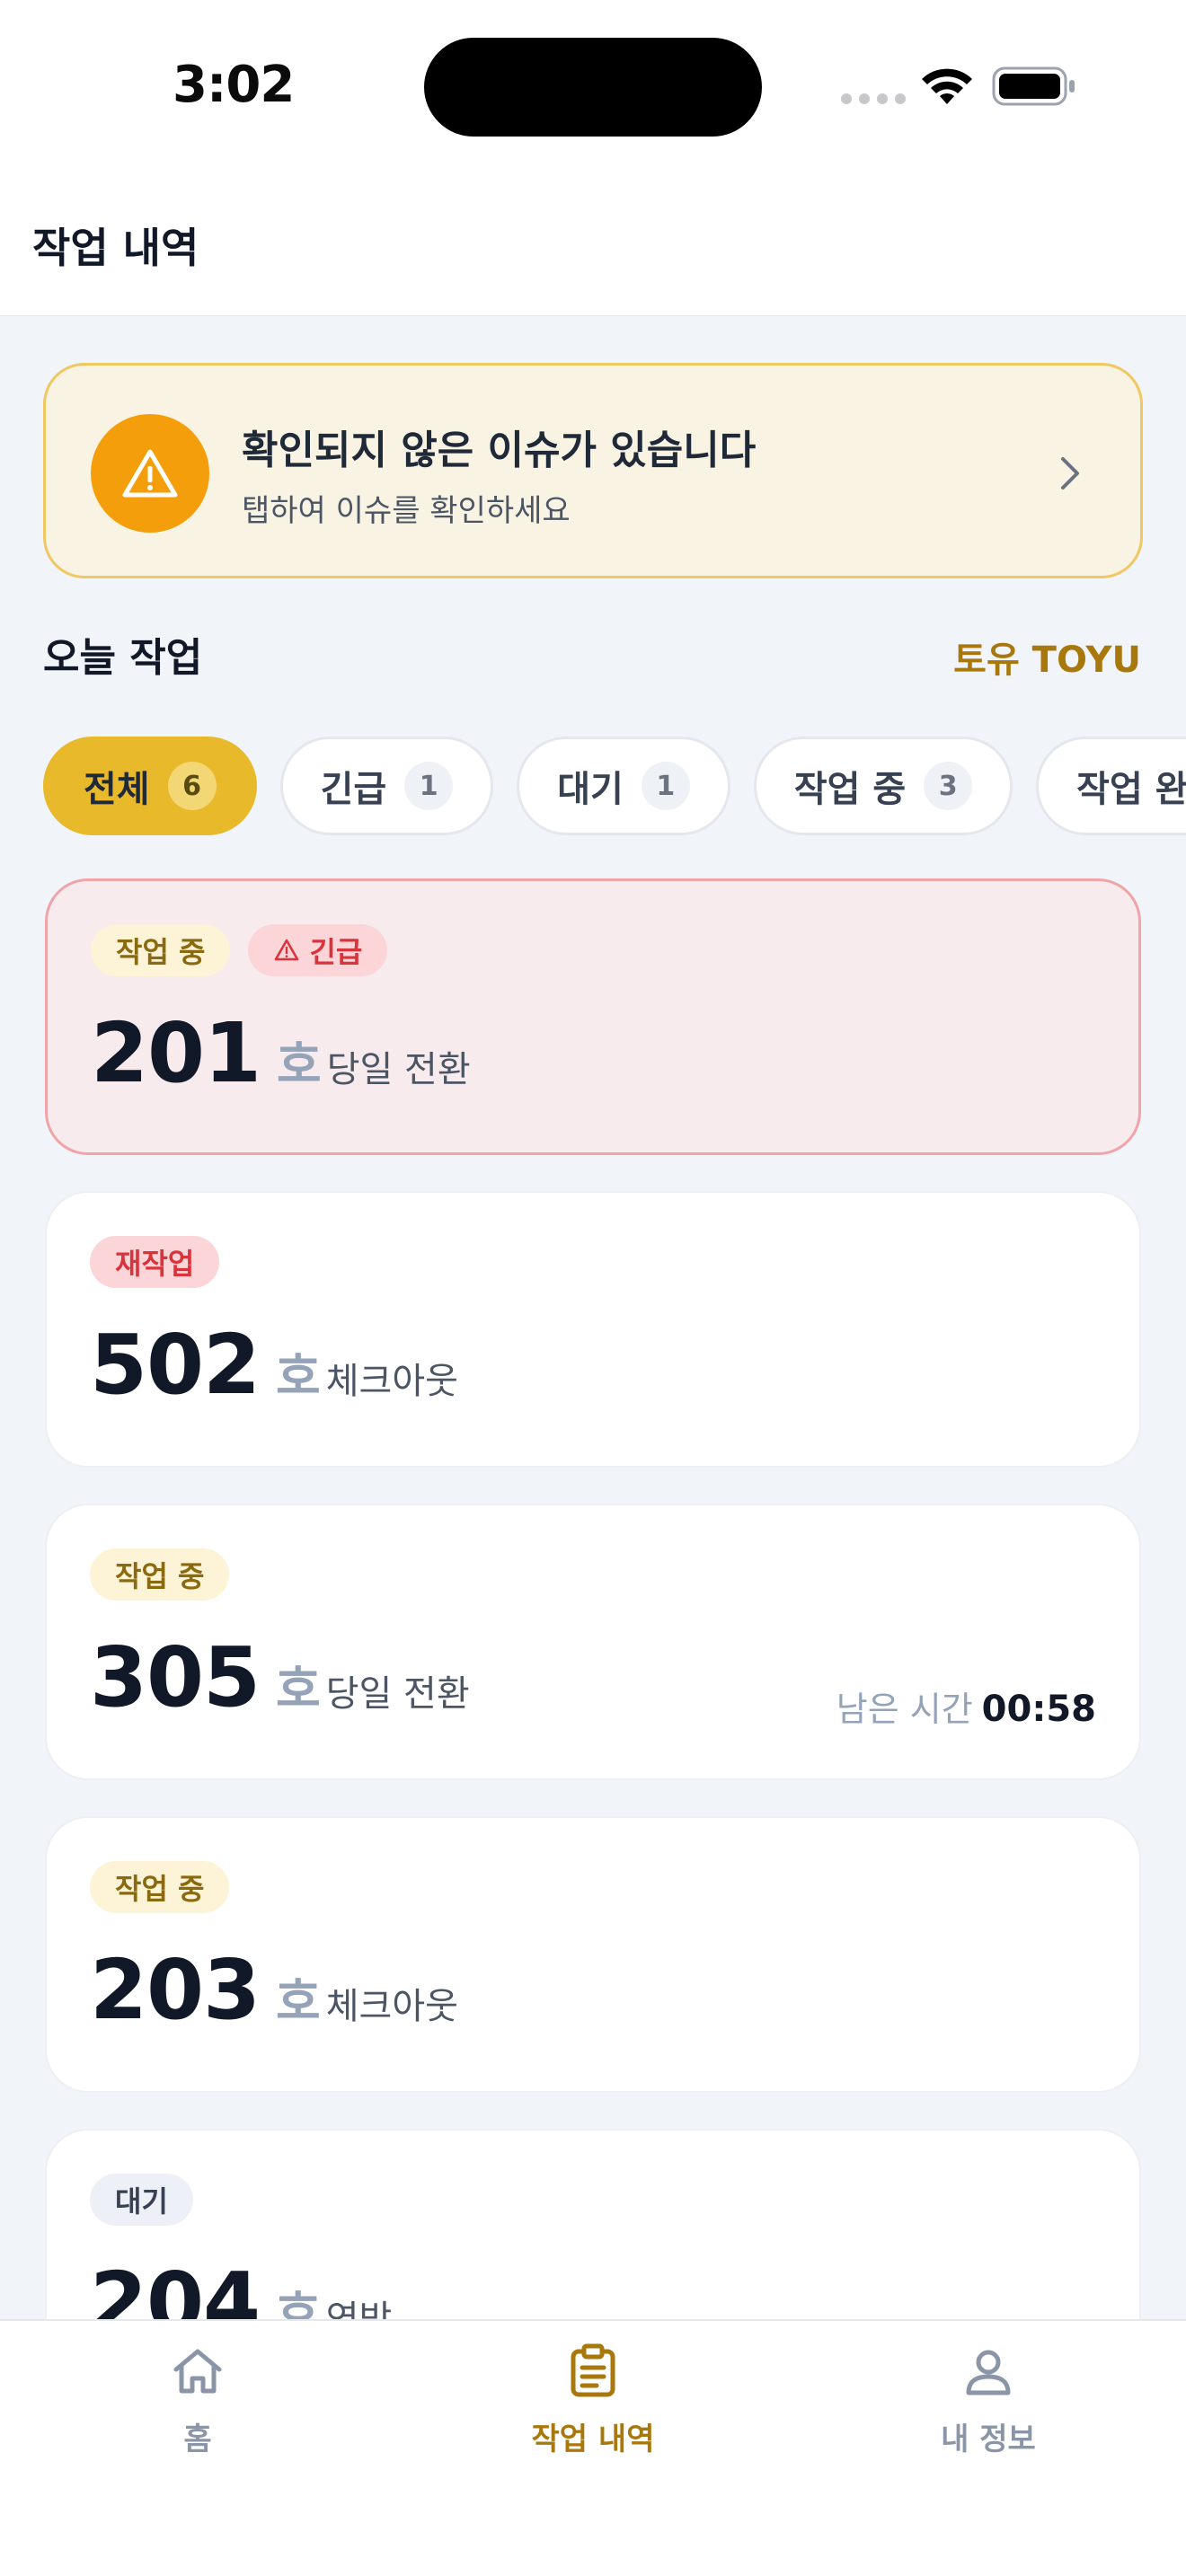 This screenshot has width=1186, height=2576. Describe the element at coordinates (197, 2371) in the screenshot. I see `home-icon` at that location.